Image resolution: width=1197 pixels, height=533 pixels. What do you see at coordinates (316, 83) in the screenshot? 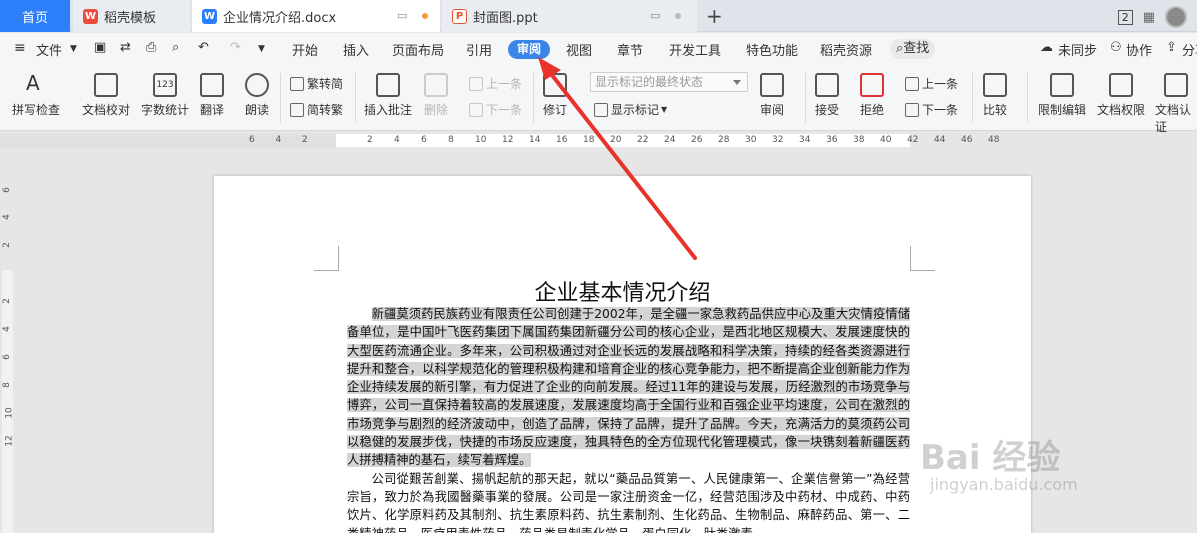
I see `trad-to-simp-button: 繁转简` at bounding box center [316, 83].